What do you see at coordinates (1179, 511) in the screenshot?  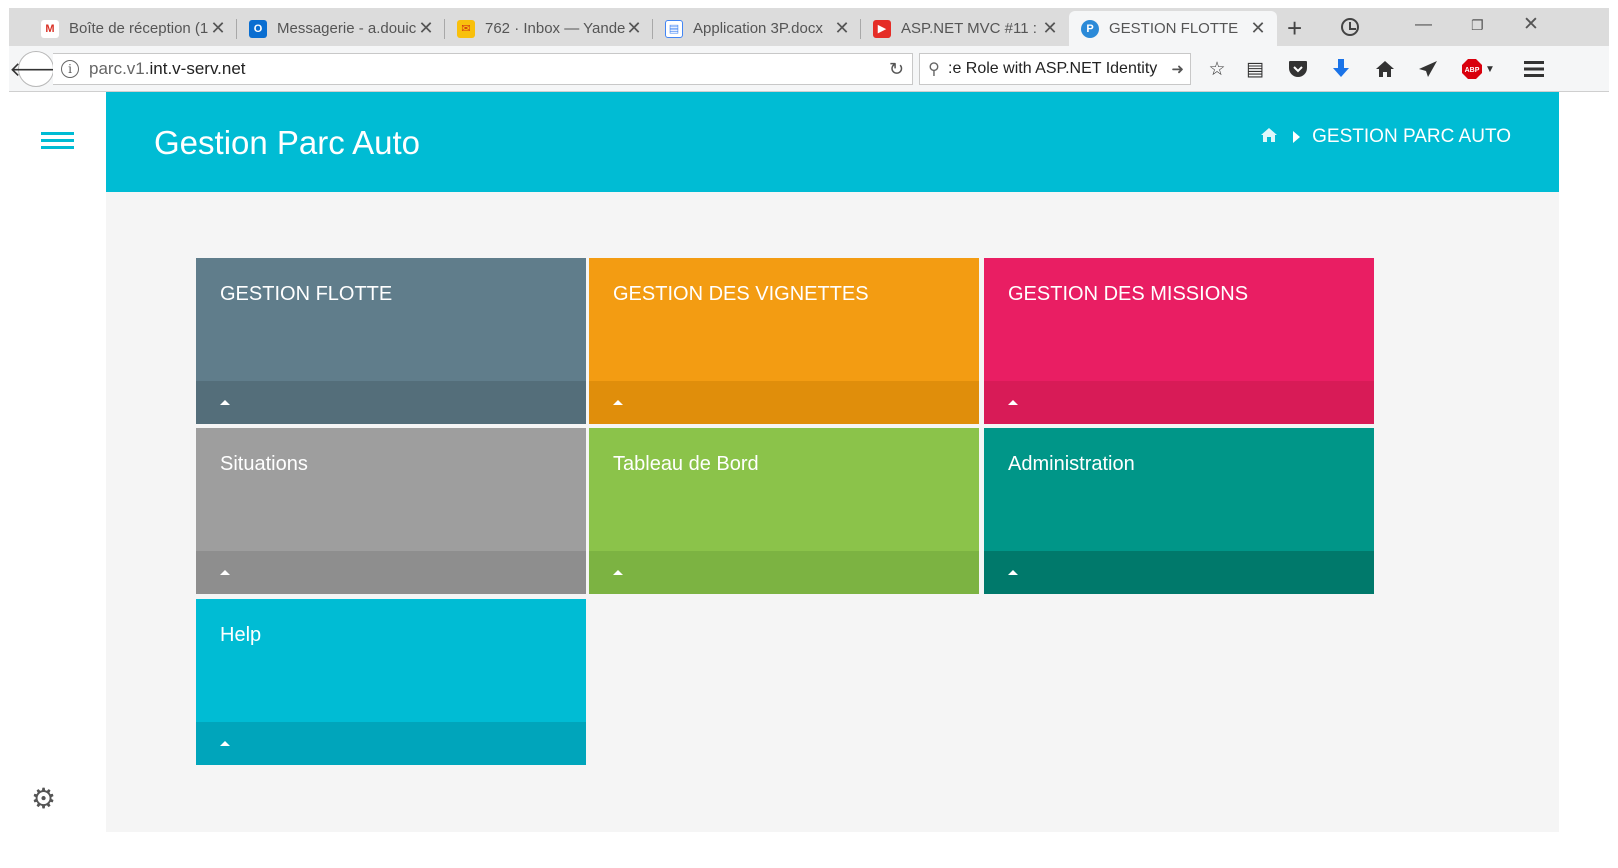 I see `tile-administration: Administration` at bounding box center [1179, 511].